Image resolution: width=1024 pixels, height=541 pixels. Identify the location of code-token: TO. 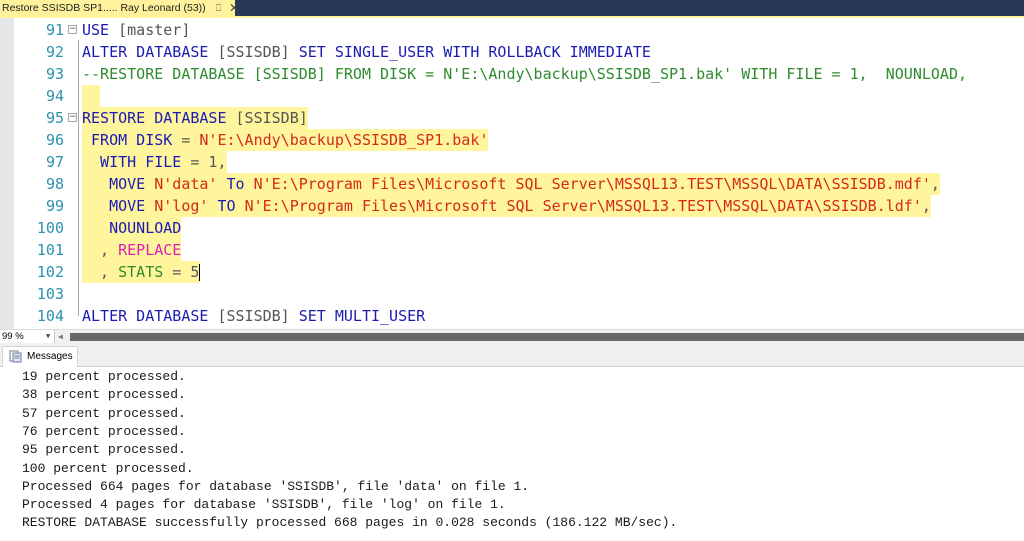
(226, 206).